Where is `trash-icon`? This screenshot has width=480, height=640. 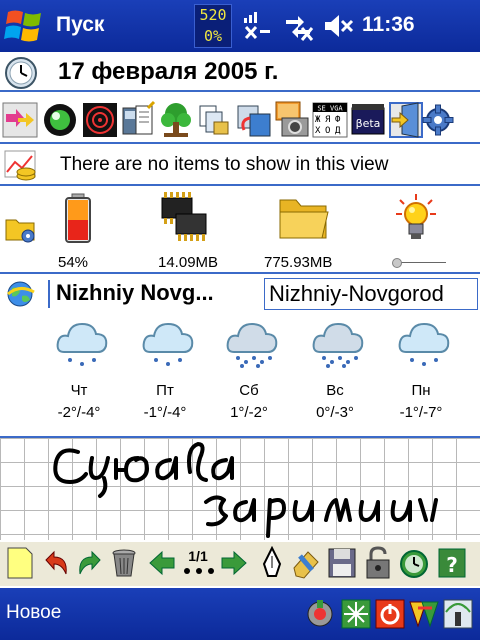
trash-icon is located at coordinates (124, 563).